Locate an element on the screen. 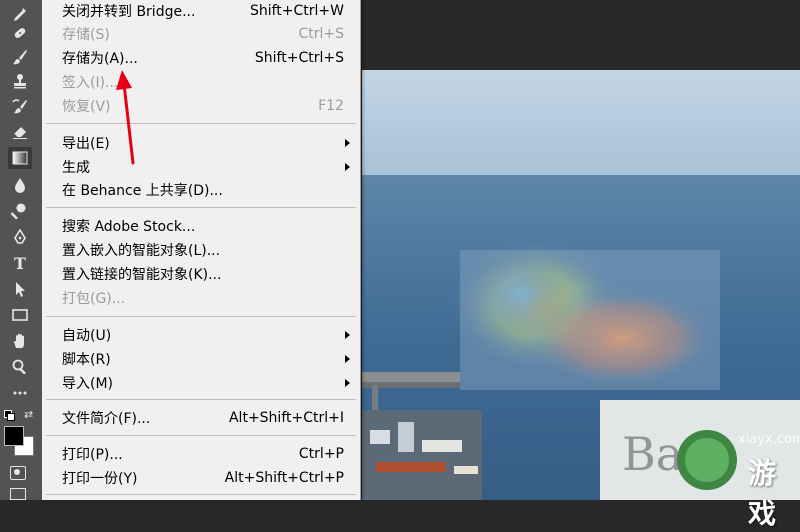 Image resolution: width=800 pixels, height=532 pixels. menu-item-generate: 生成 is located at coordinates (201, 167).